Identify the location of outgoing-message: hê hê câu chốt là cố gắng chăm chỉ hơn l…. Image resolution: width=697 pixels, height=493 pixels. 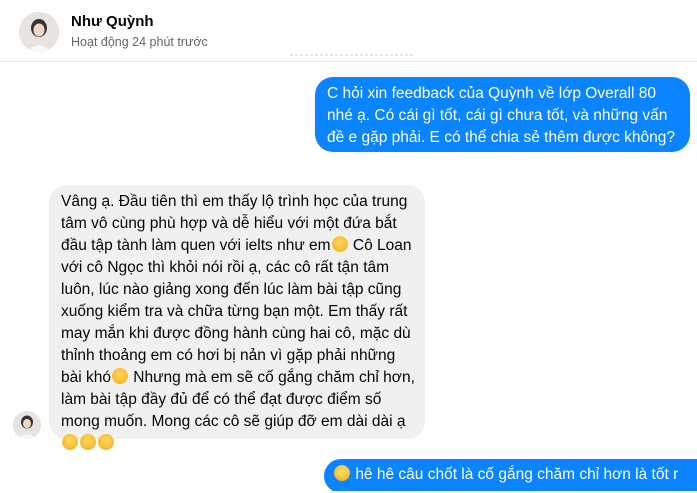
(510, 476).